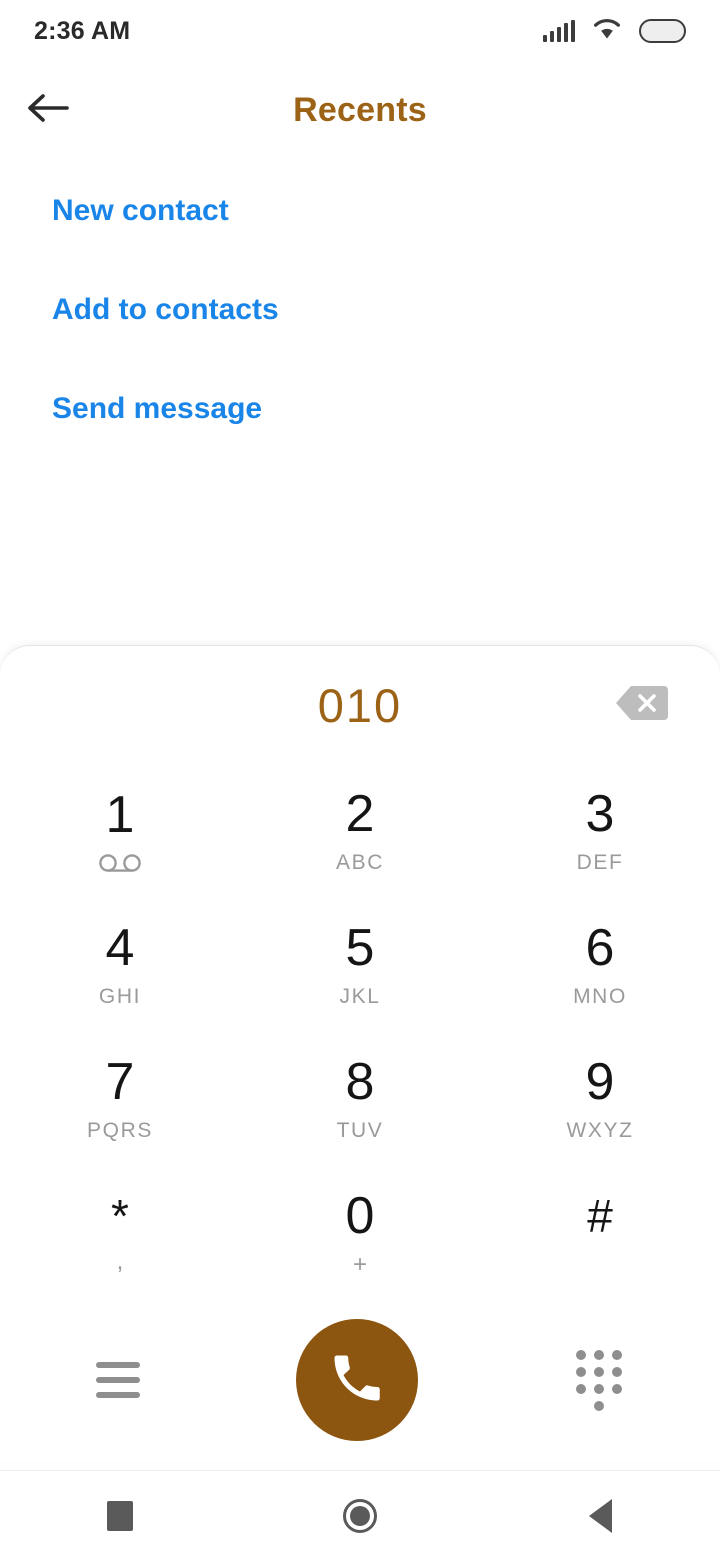 The height and width of the screenshot is (1560, 720). I want to click on key-8: 8 TUV, so click(360, 1099).